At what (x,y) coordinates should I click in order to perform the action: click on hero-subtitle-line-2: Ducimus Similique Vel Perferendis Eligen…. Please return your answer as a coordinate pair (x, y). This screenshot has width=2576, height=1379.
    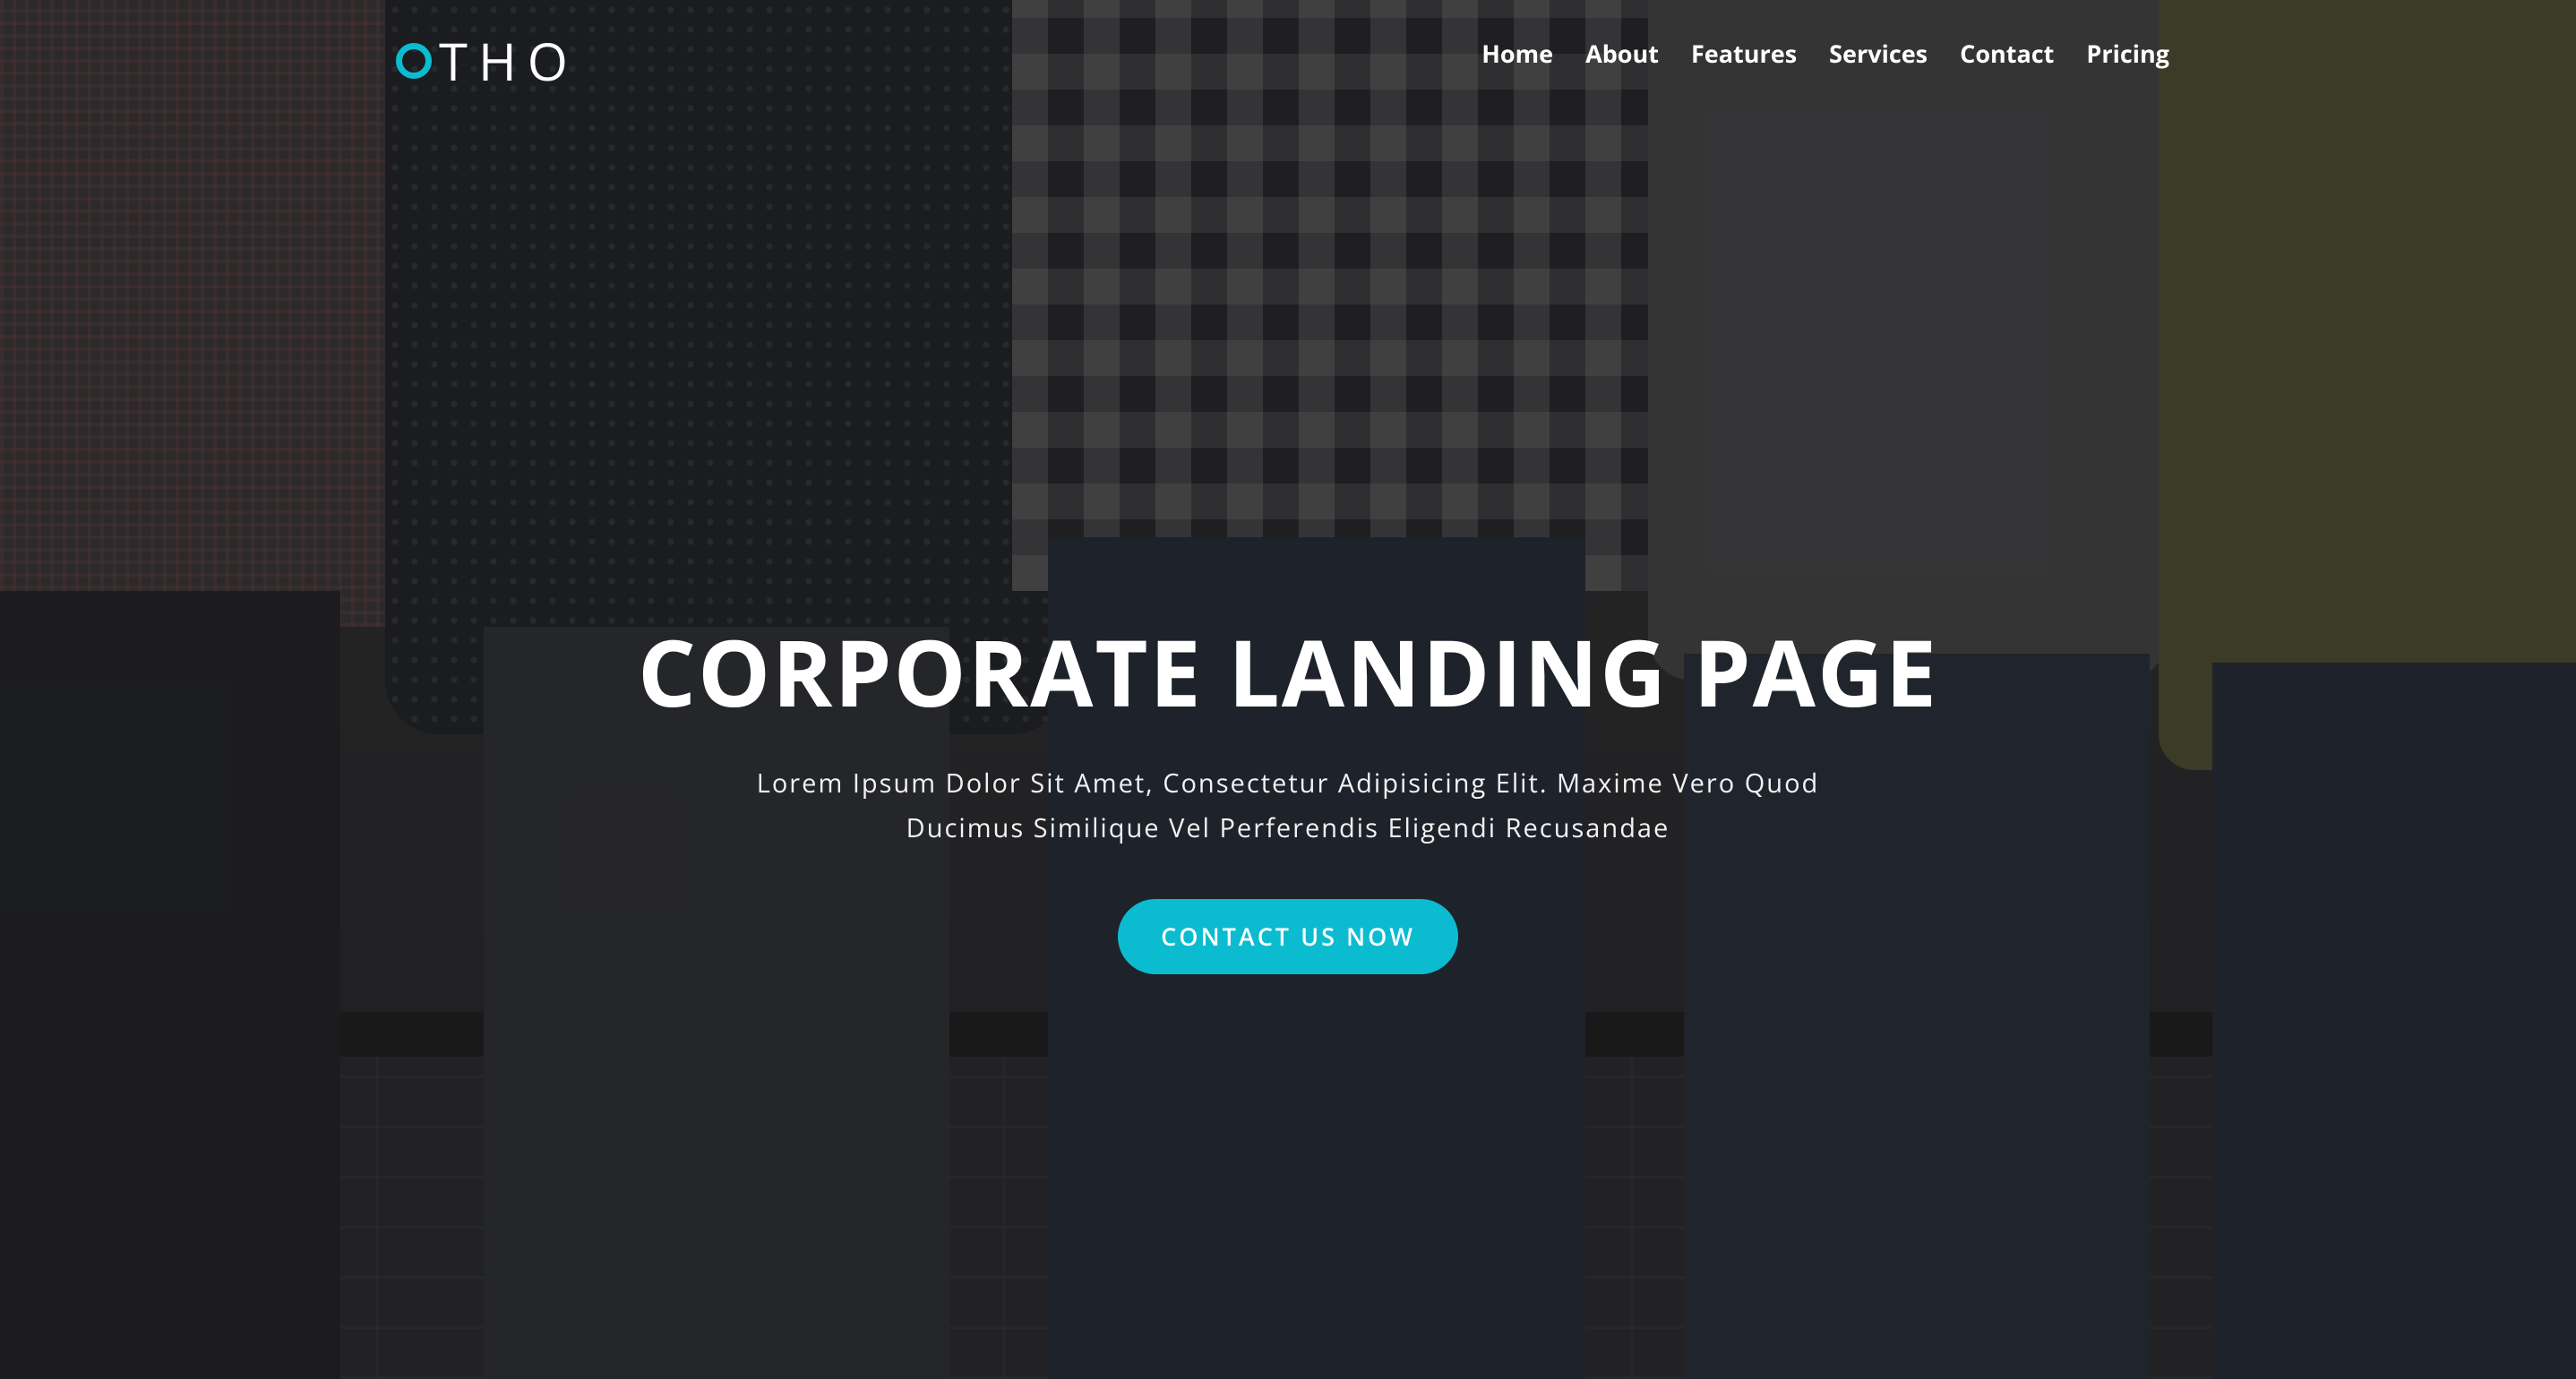
    Looking at the image, I should click on (1288, 828).